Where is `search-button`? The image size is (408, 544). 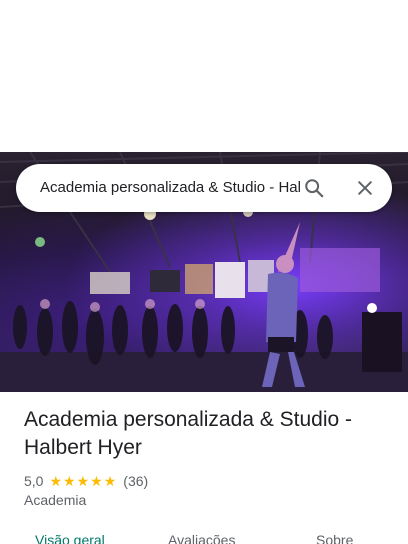 search-button is located at coordinates (314, 188).